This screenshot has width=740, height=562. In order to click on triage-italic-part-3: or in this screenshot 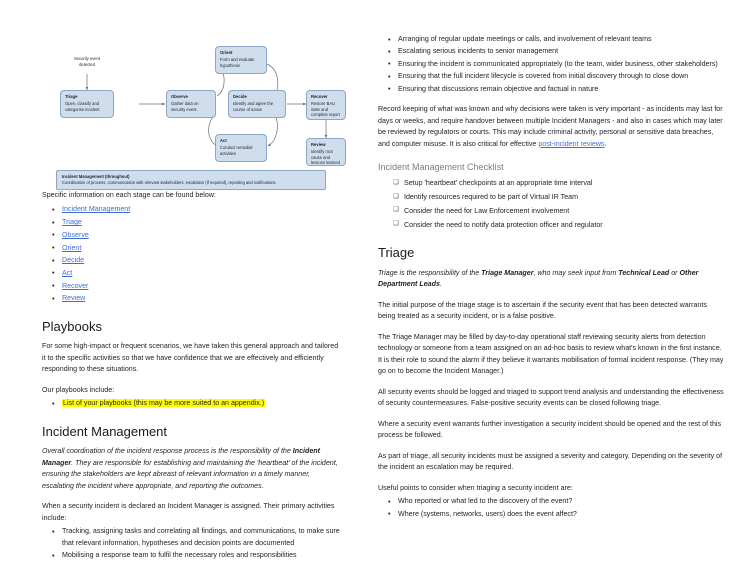, I will do `click(674, 272)`.